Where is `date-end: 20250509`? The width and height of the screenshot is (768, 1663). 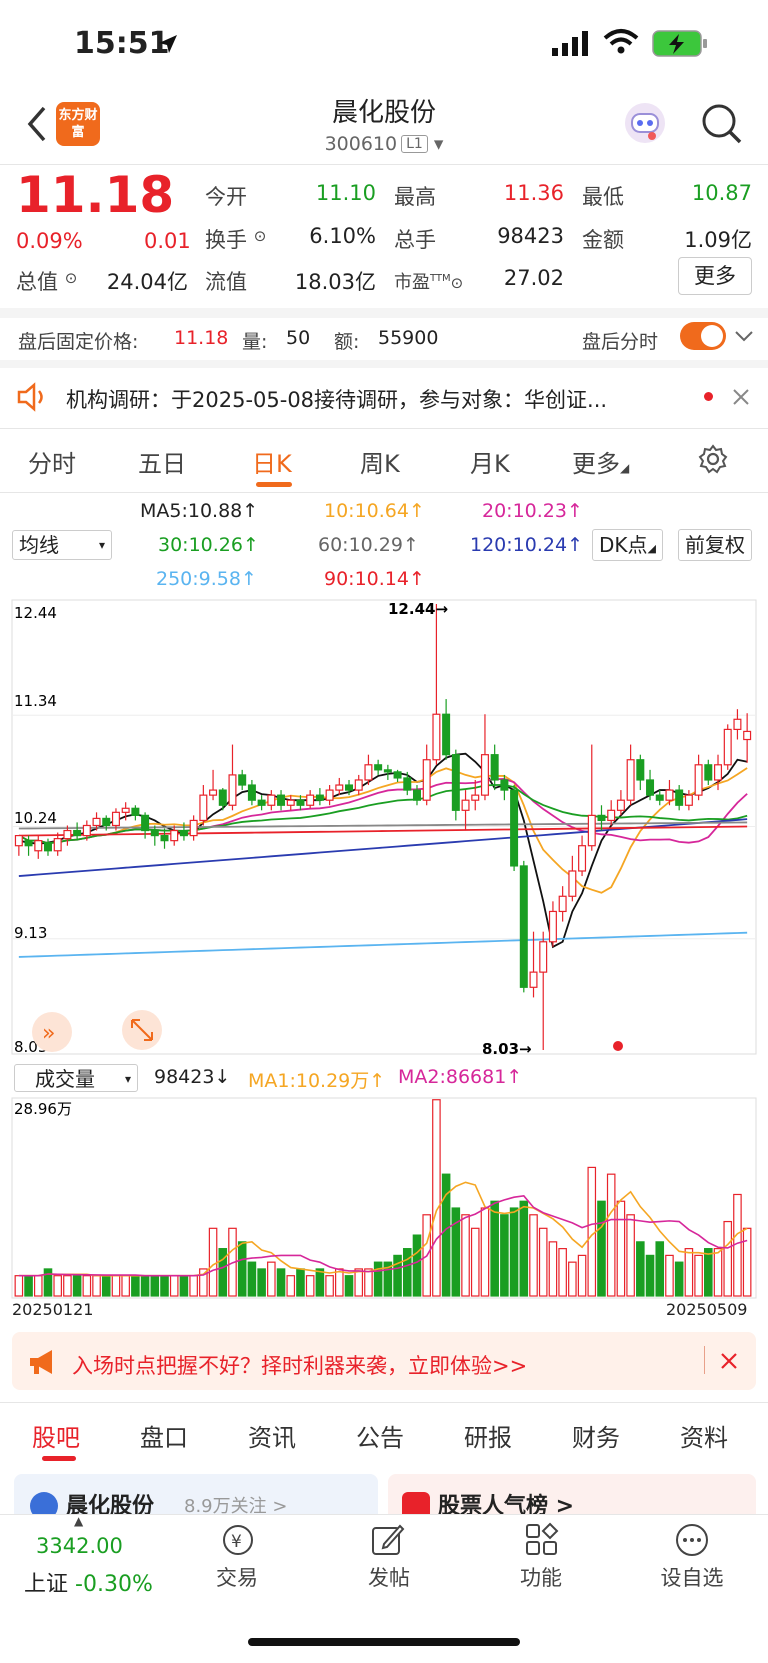 date-end: 20250509 is located at coordinates (707, 1309).